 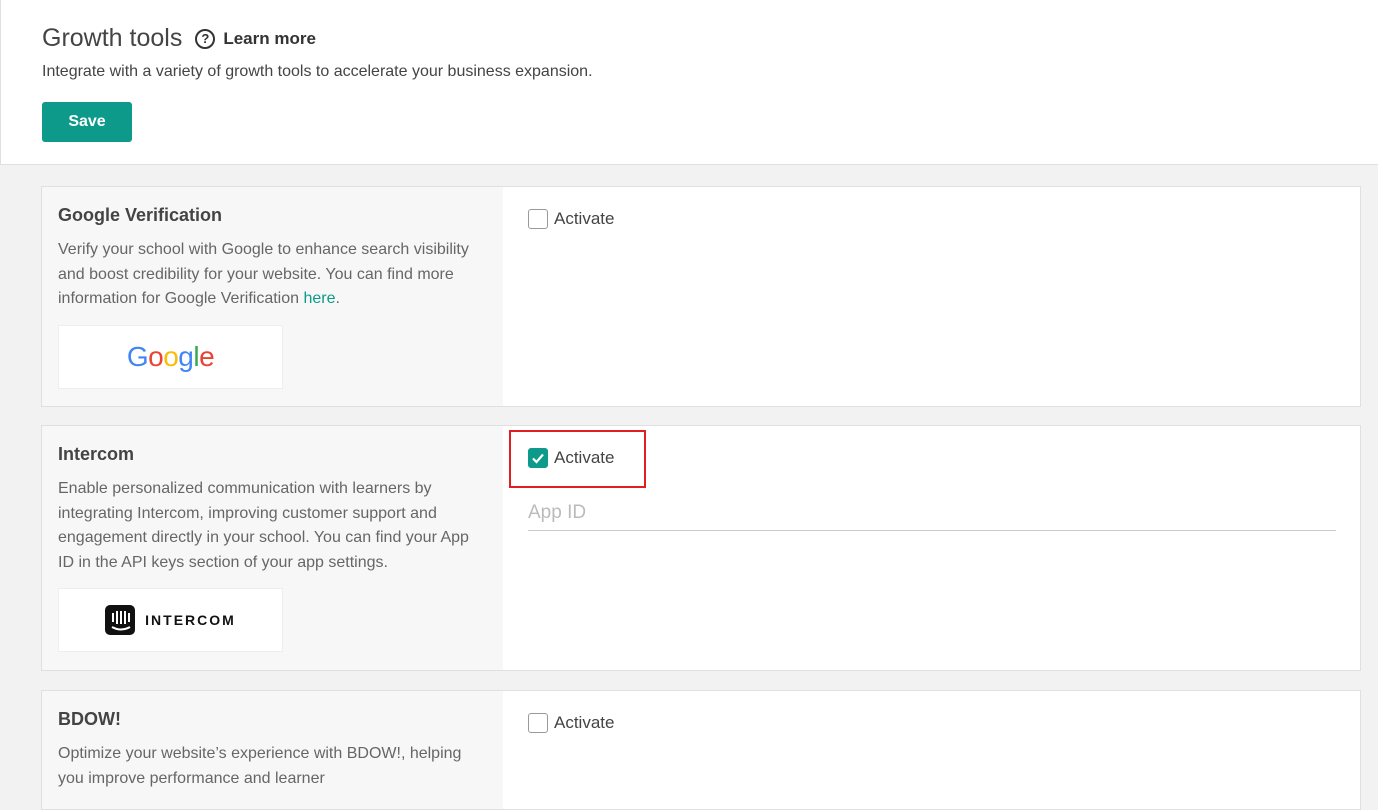 What do you see at coordinates (319, 298) in the screenshot?
I see `here-link: here` at bounding box center [319, 298].